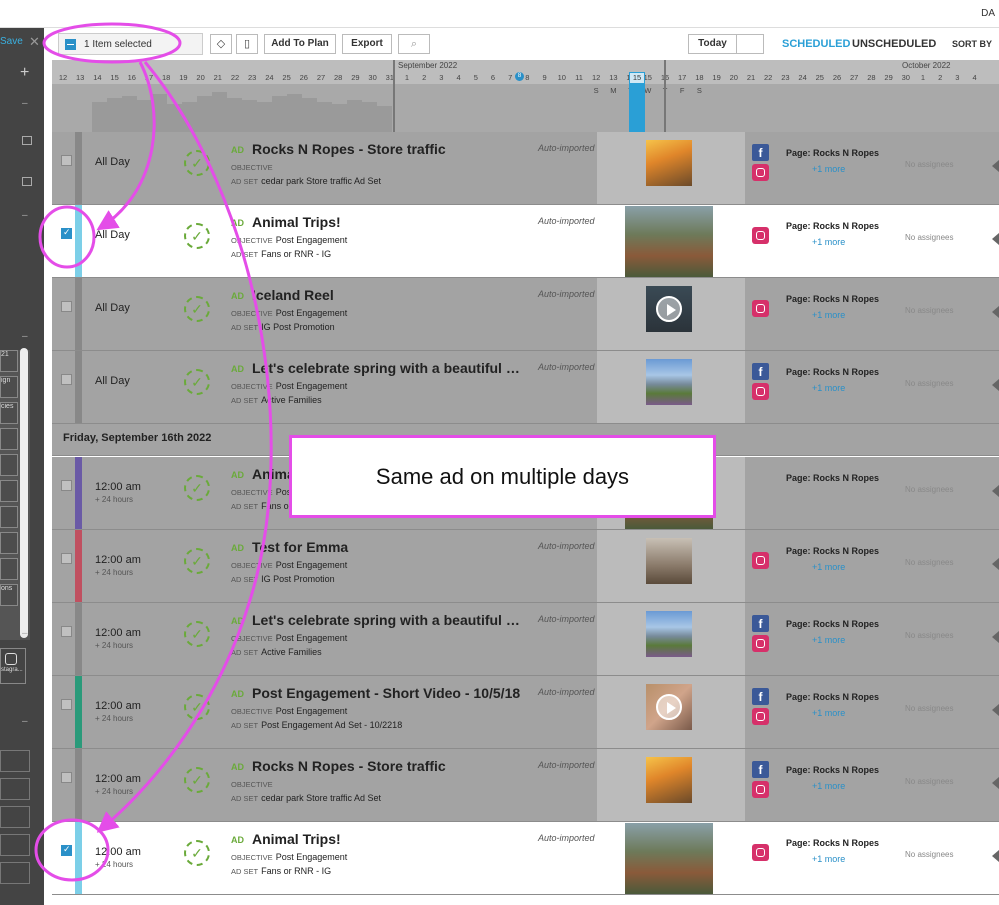 The image size is (999, 905). What do you see at coordinates (545, 77) in the screenshot?
I see `timeline-day: 9` at bounding box center [545, 77].